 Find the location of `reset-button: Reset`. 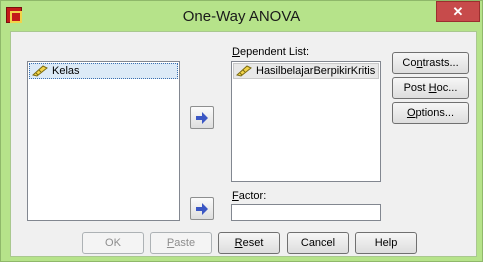

reset-button: Reset is located at coordinates (249, 243).